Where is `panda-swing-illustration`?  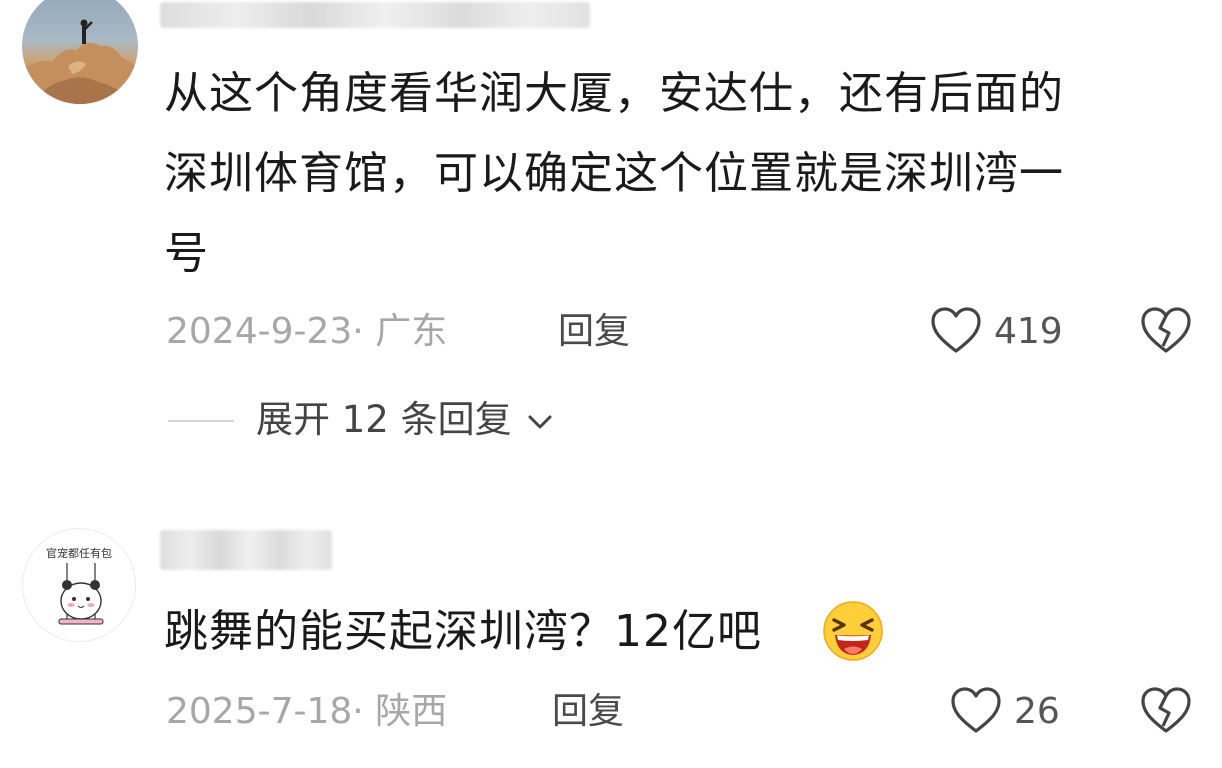
panda-swing-illustration is located at coordinates (81, 594).